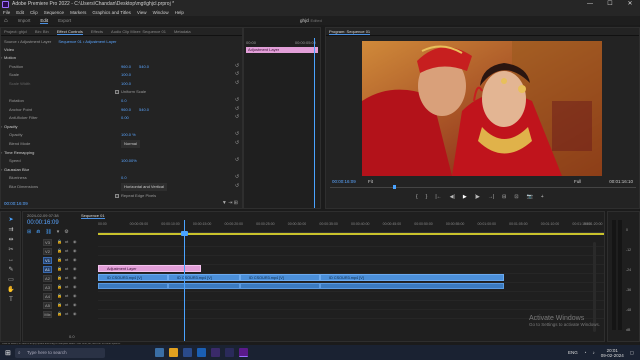 The height and width of the screenshot is (360, 640). I want to click on effect-row-gaussian-blur: › Gaussian Blur, so click(122, 170).